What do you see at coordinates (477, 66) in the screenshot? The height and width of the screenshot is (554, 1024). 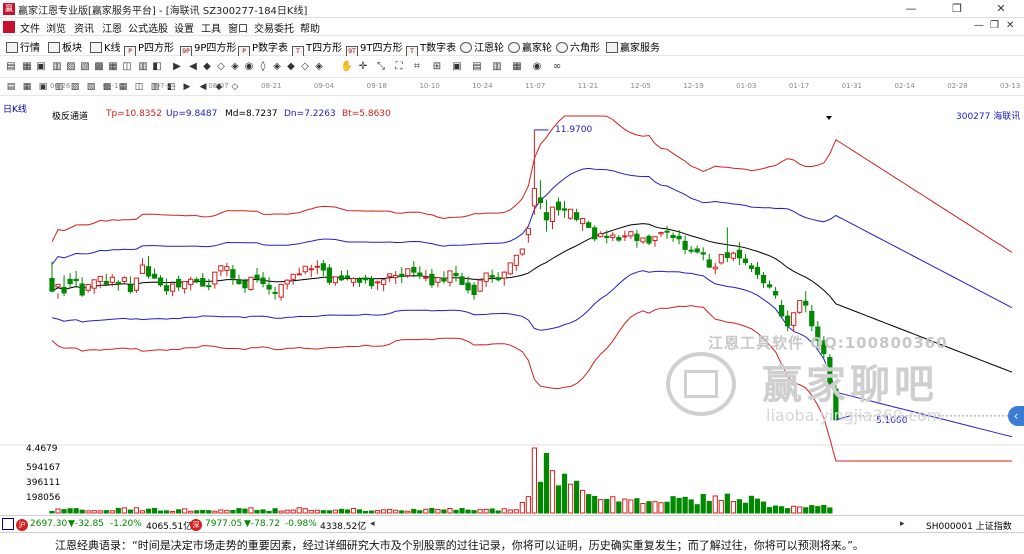 I see `util-tool-8-icon: ▤` at bounding box center [477, 66].